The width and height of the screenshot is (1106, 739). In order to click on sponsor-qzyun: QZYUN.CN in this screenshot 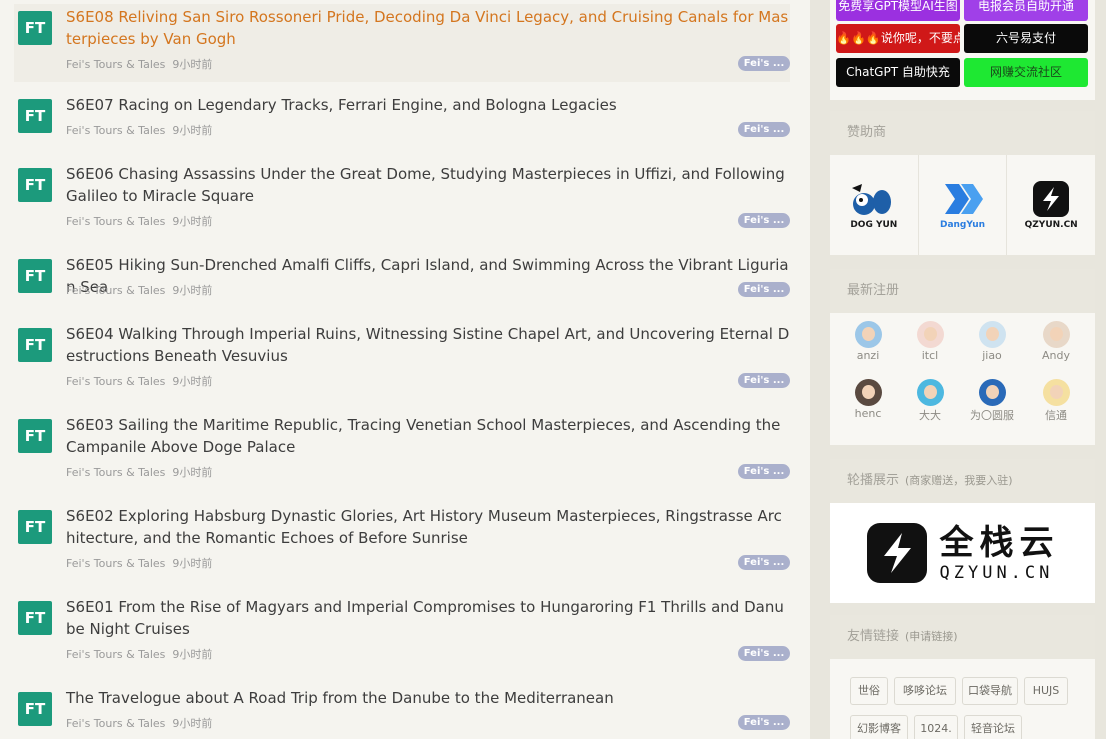, I will do `click(1051, 205)`.